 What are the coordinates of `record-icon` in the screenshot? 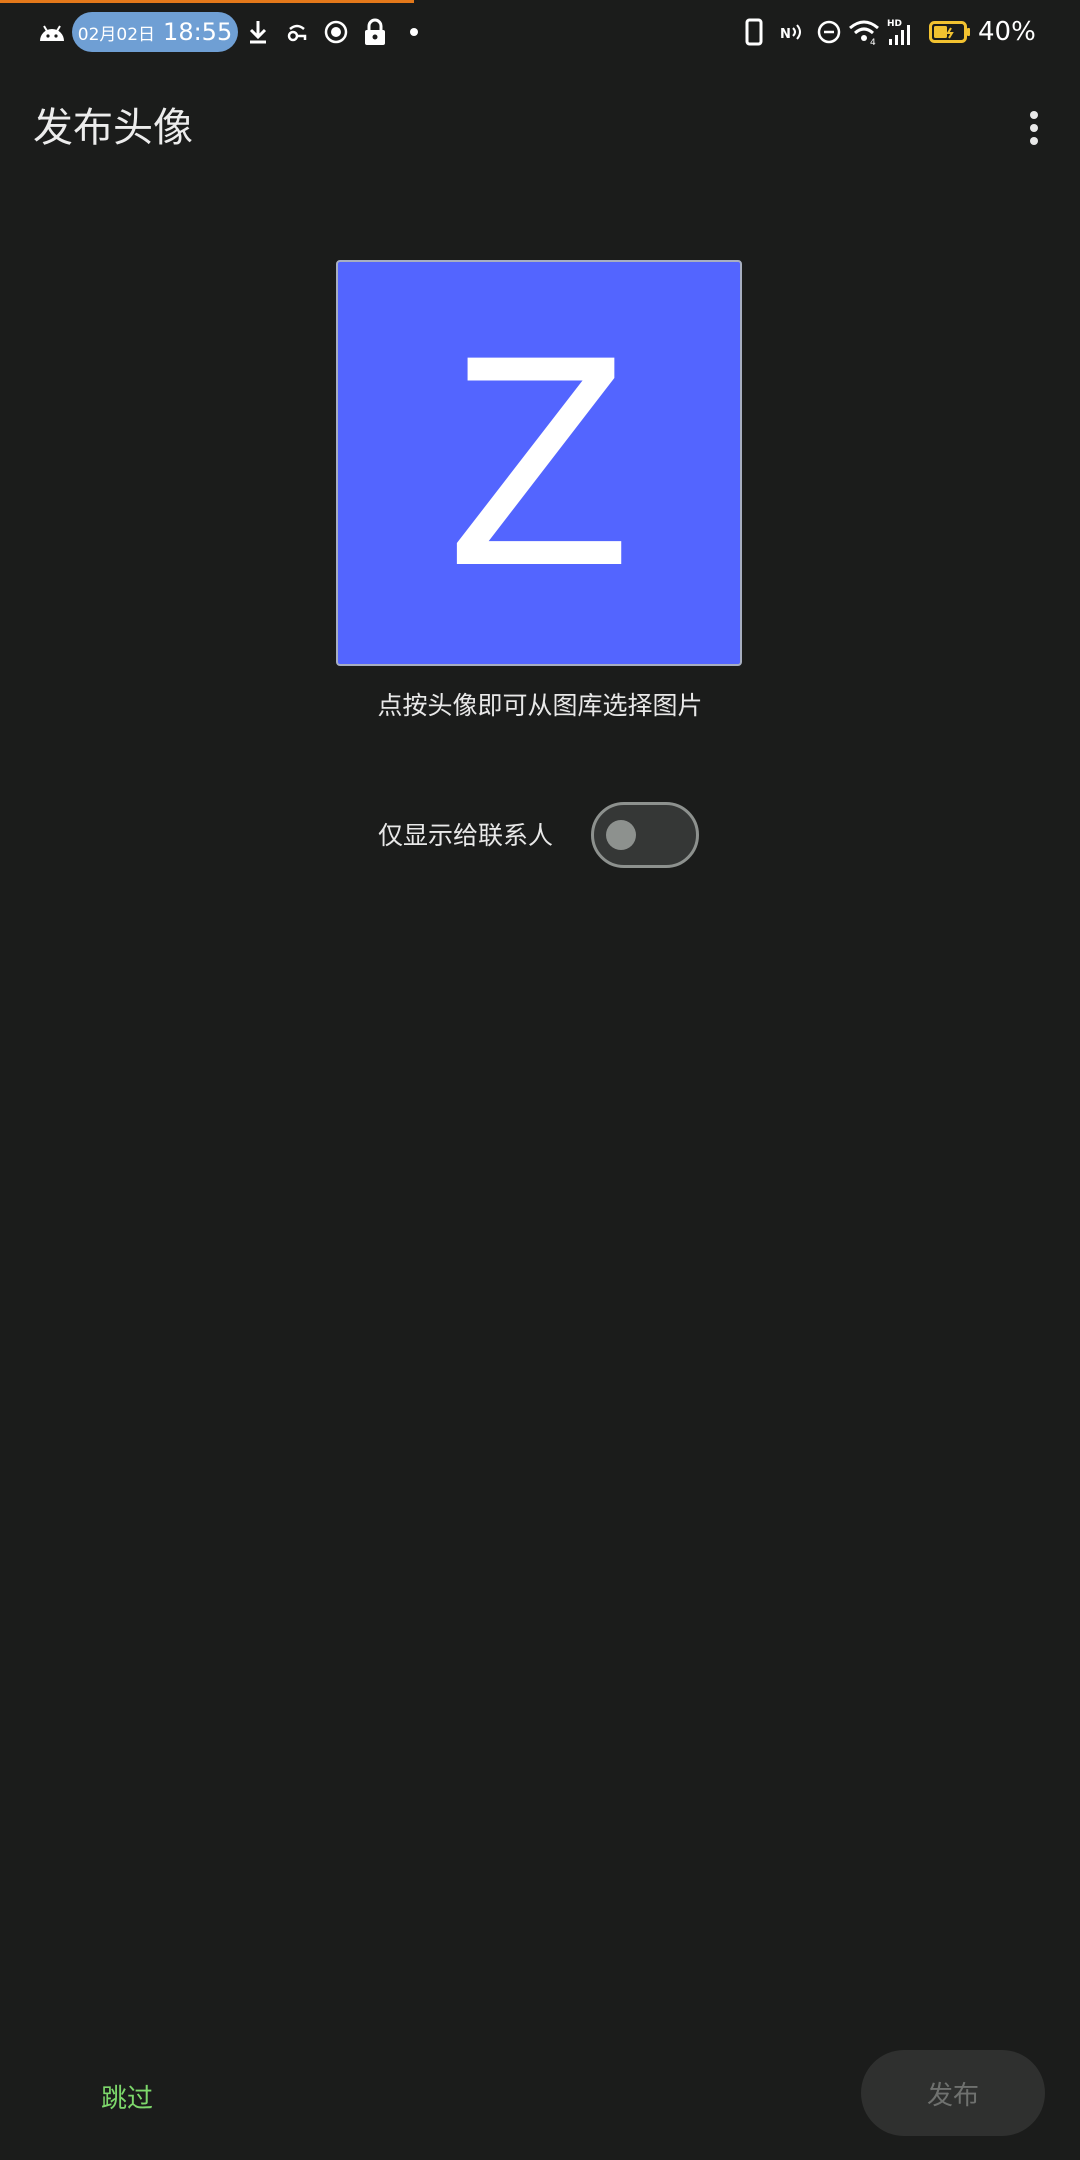 It's located at (336, 32).